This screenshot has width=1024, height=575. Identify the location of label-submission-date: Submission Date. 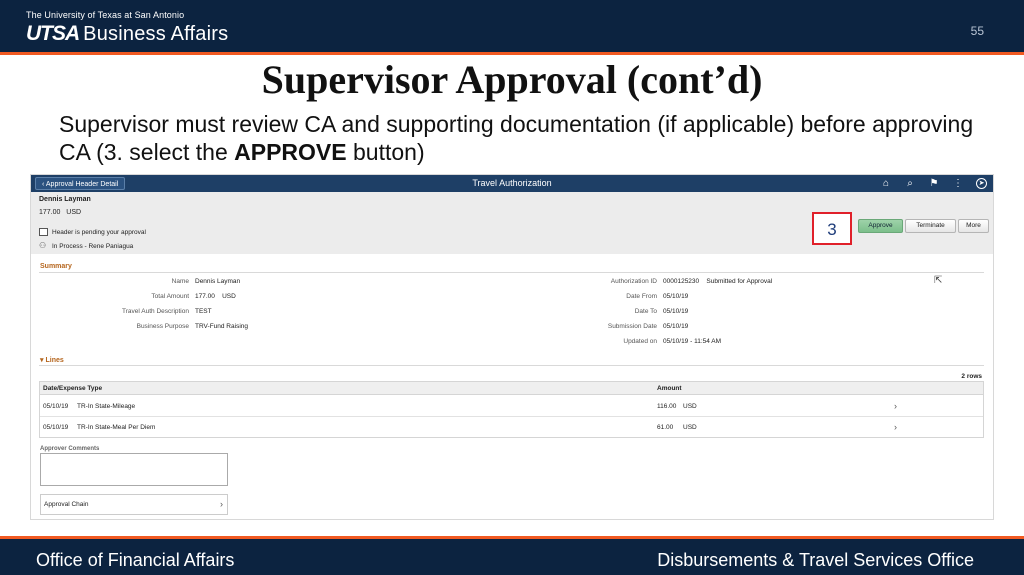
(632, 326).